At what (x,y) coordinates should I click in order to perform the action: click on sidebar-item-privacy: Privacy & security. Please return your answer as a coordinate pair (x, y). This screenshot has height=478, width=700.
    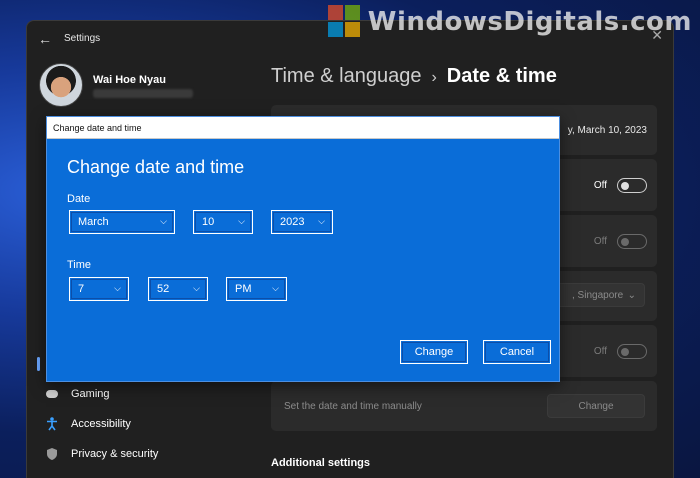
    Looking at the image, I should click on (101, 454).